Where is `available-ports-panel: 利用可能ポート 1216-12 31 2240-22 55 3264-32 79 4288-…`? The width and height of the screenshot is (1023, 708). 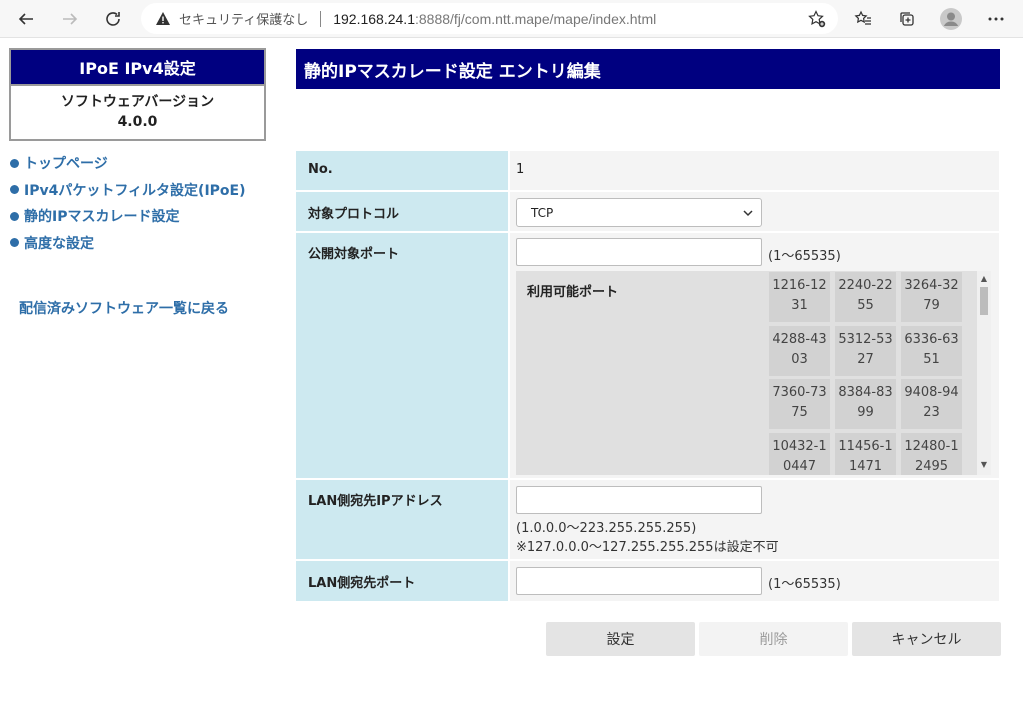 available-ports-panel: 利用可能ポート 1216-12 31 2240-22 55 3264-32 79 4288-… is located at coordinates (753, 373).